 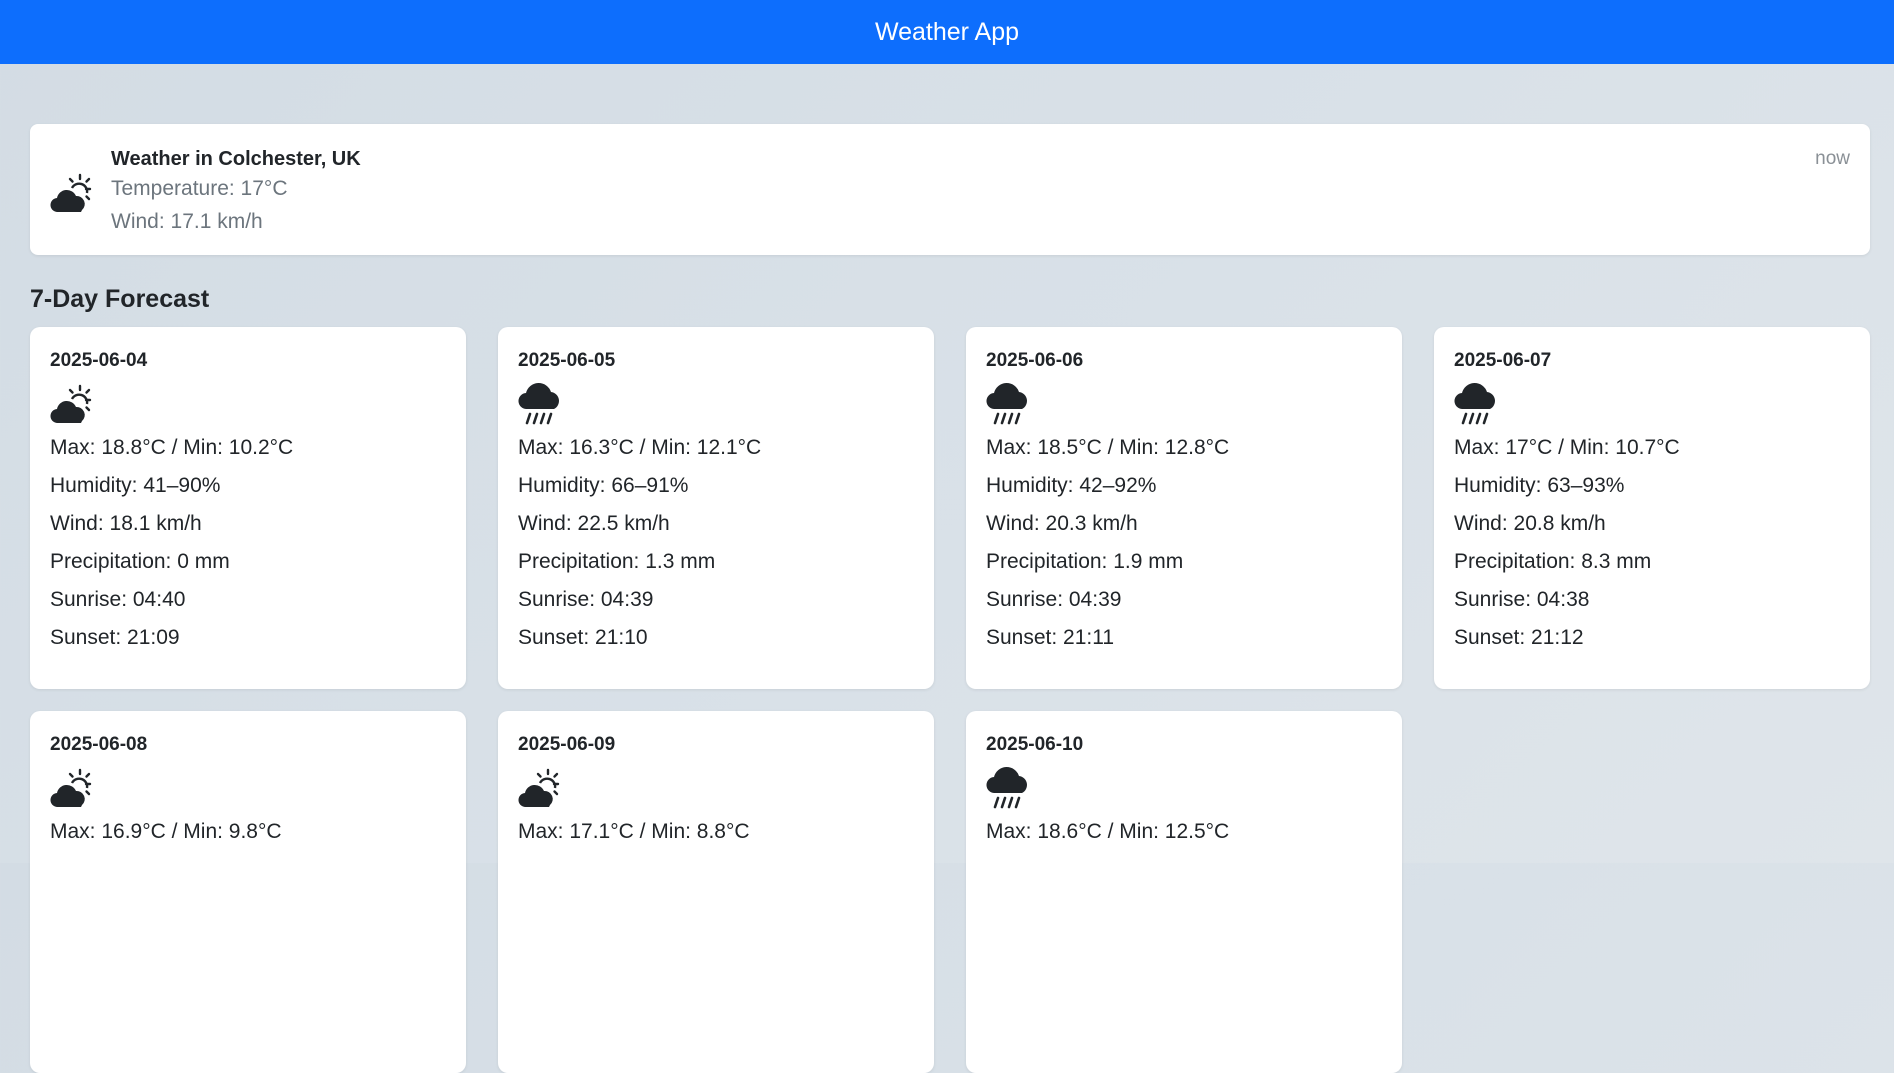 What do you see at coordinates (603, 485) in the screenshot?
I see `forecast-humidity: Humidity: 66–91%` at bounding box center [603, 485].